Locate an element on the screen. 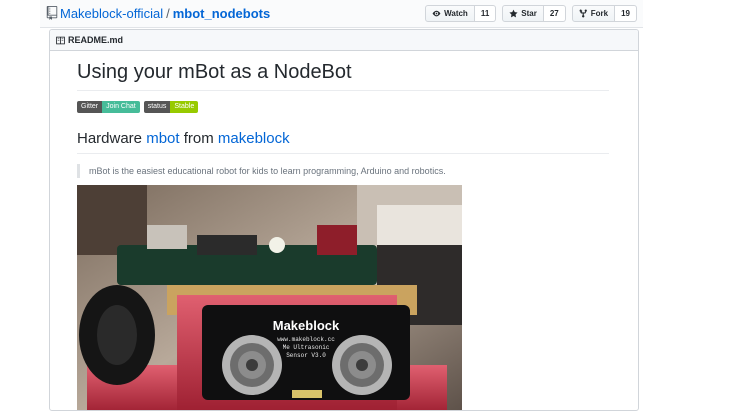  watch-count: 11 is located at coordinates (485, 13).